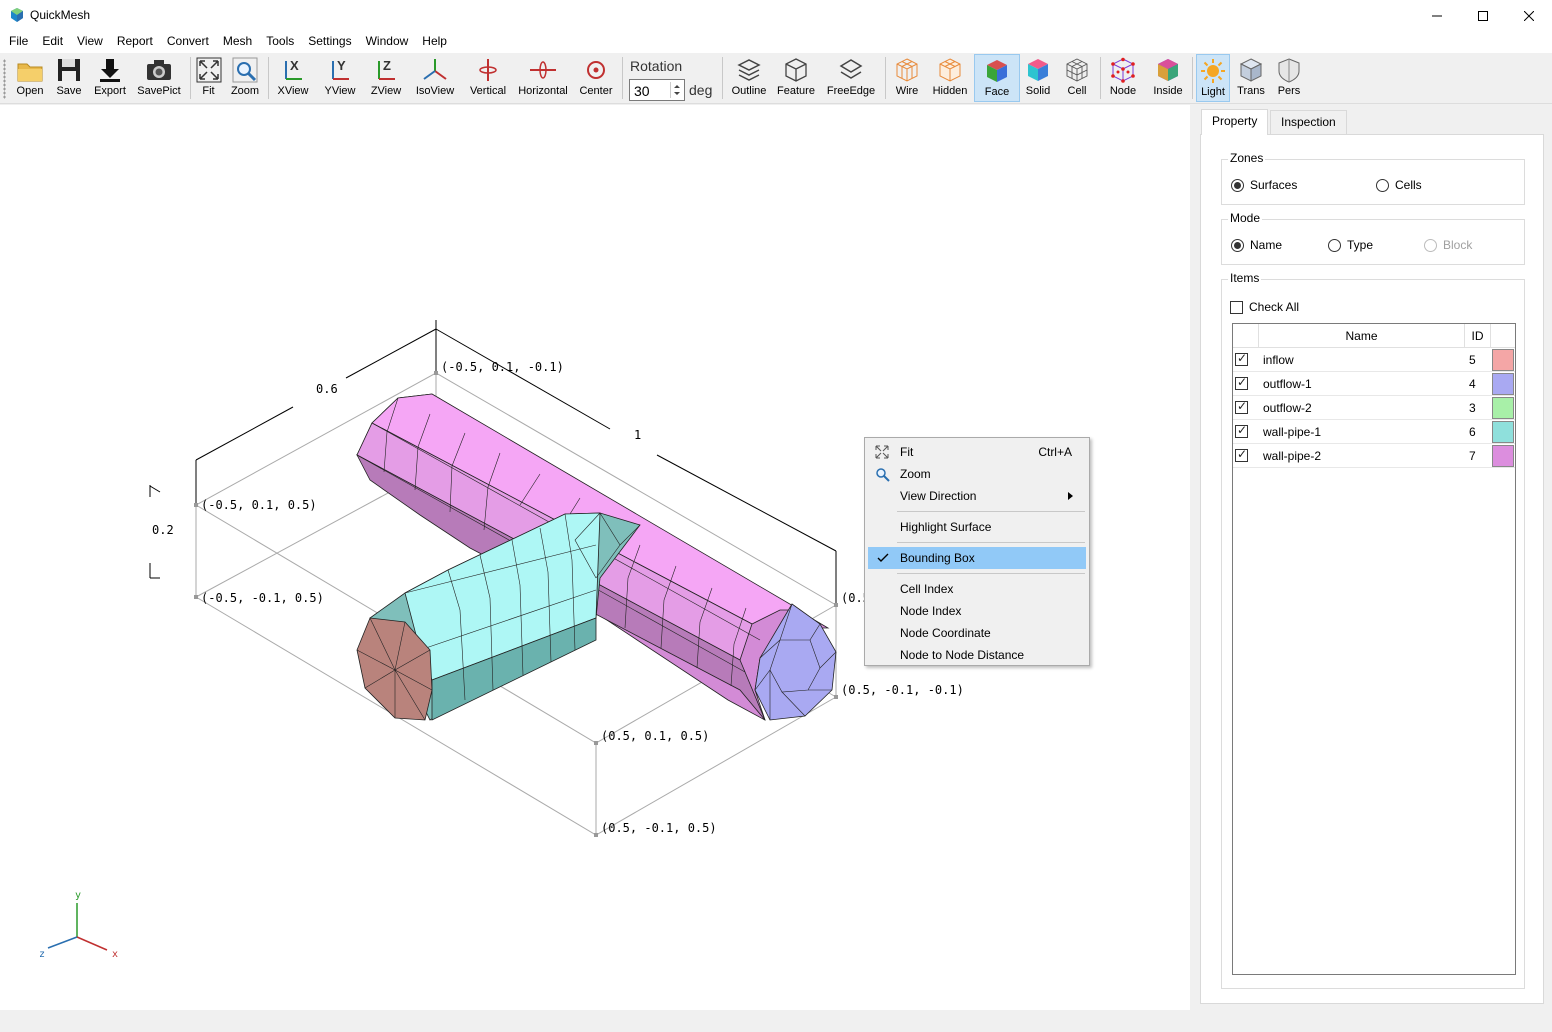 This screenshot has width=1552, height=1032. What do you see at coordinates (387, 42) in the screenshot?
I see `menu-window: Window` at bounding box center [387, 42].